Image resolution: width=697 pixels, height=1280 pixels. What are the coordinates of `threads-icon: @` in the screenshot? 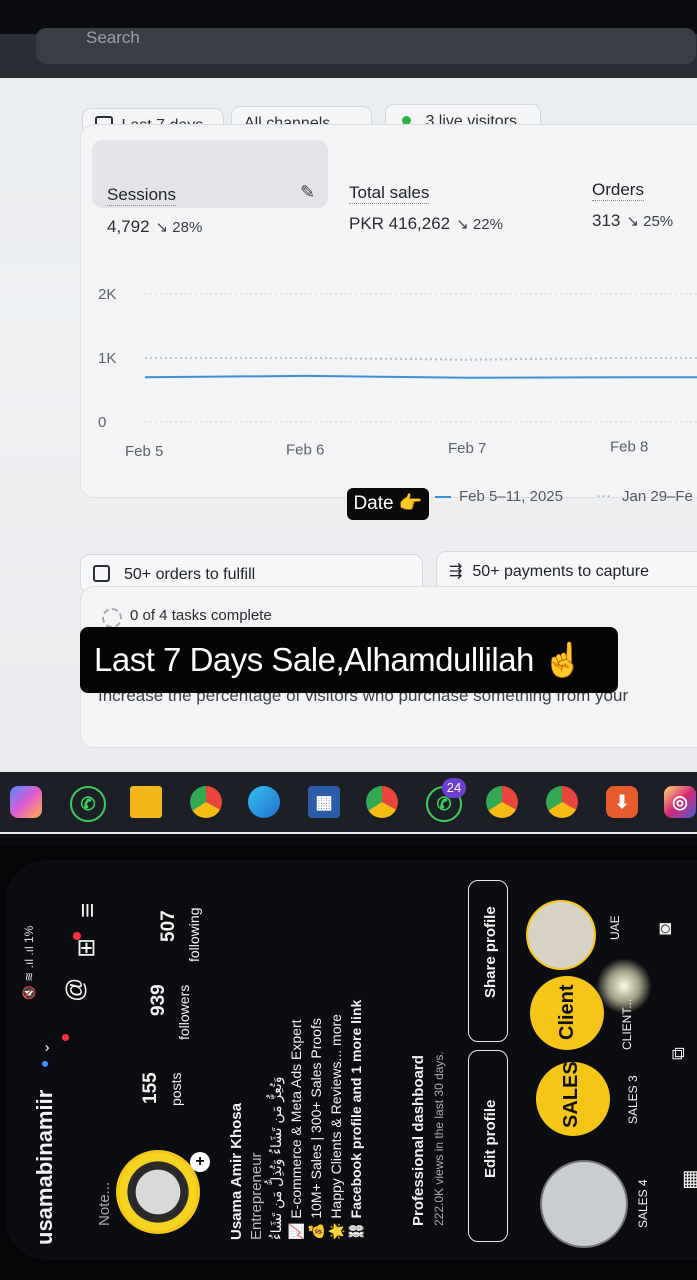 It's located at (76, 990).